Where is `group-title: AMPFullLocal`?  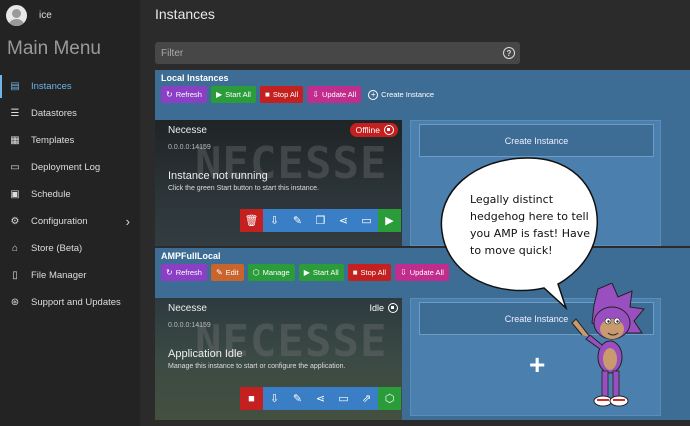
group-title: AMPFullLocal is located at coordinates (191, 256).